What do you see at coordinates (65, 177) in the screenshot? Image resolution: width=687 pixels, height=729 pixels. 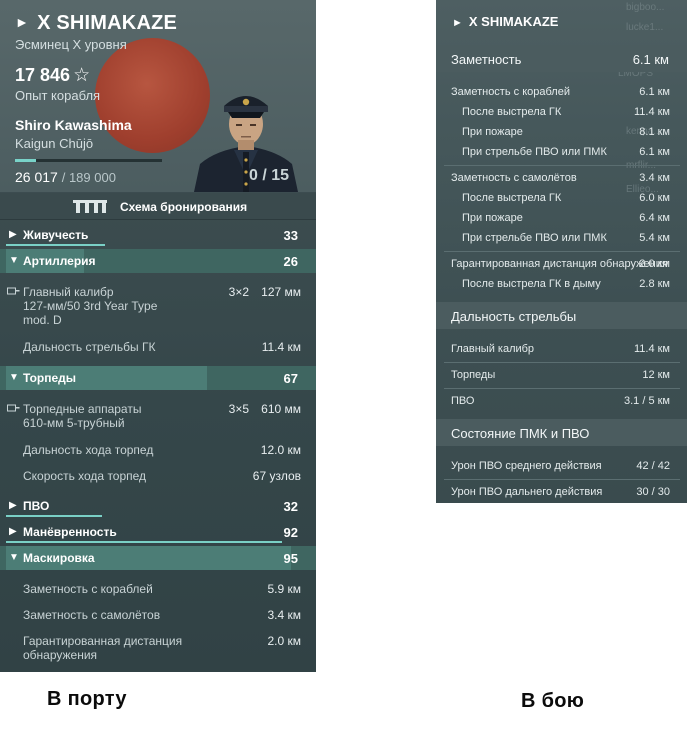 I see `commander-xp: 26 017 / 189 000` at bounding box center [65, 177].